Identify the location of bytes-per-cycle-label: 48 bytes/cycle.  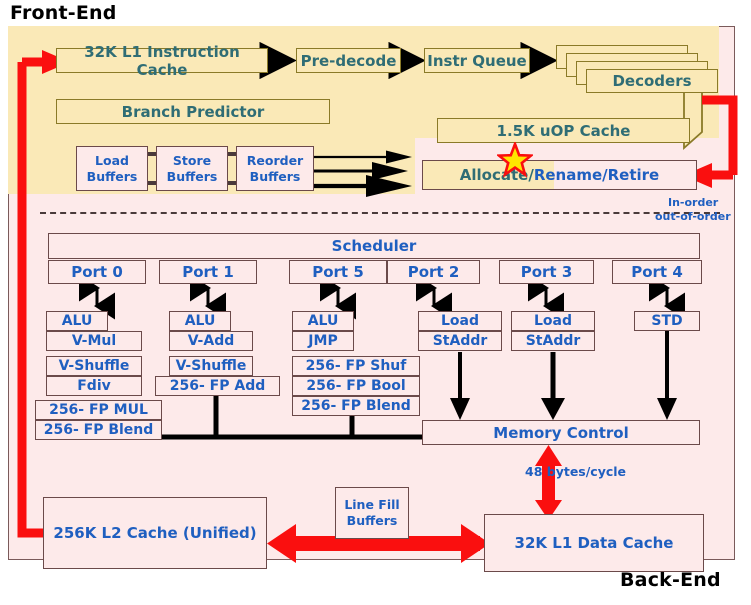
(576, 471).